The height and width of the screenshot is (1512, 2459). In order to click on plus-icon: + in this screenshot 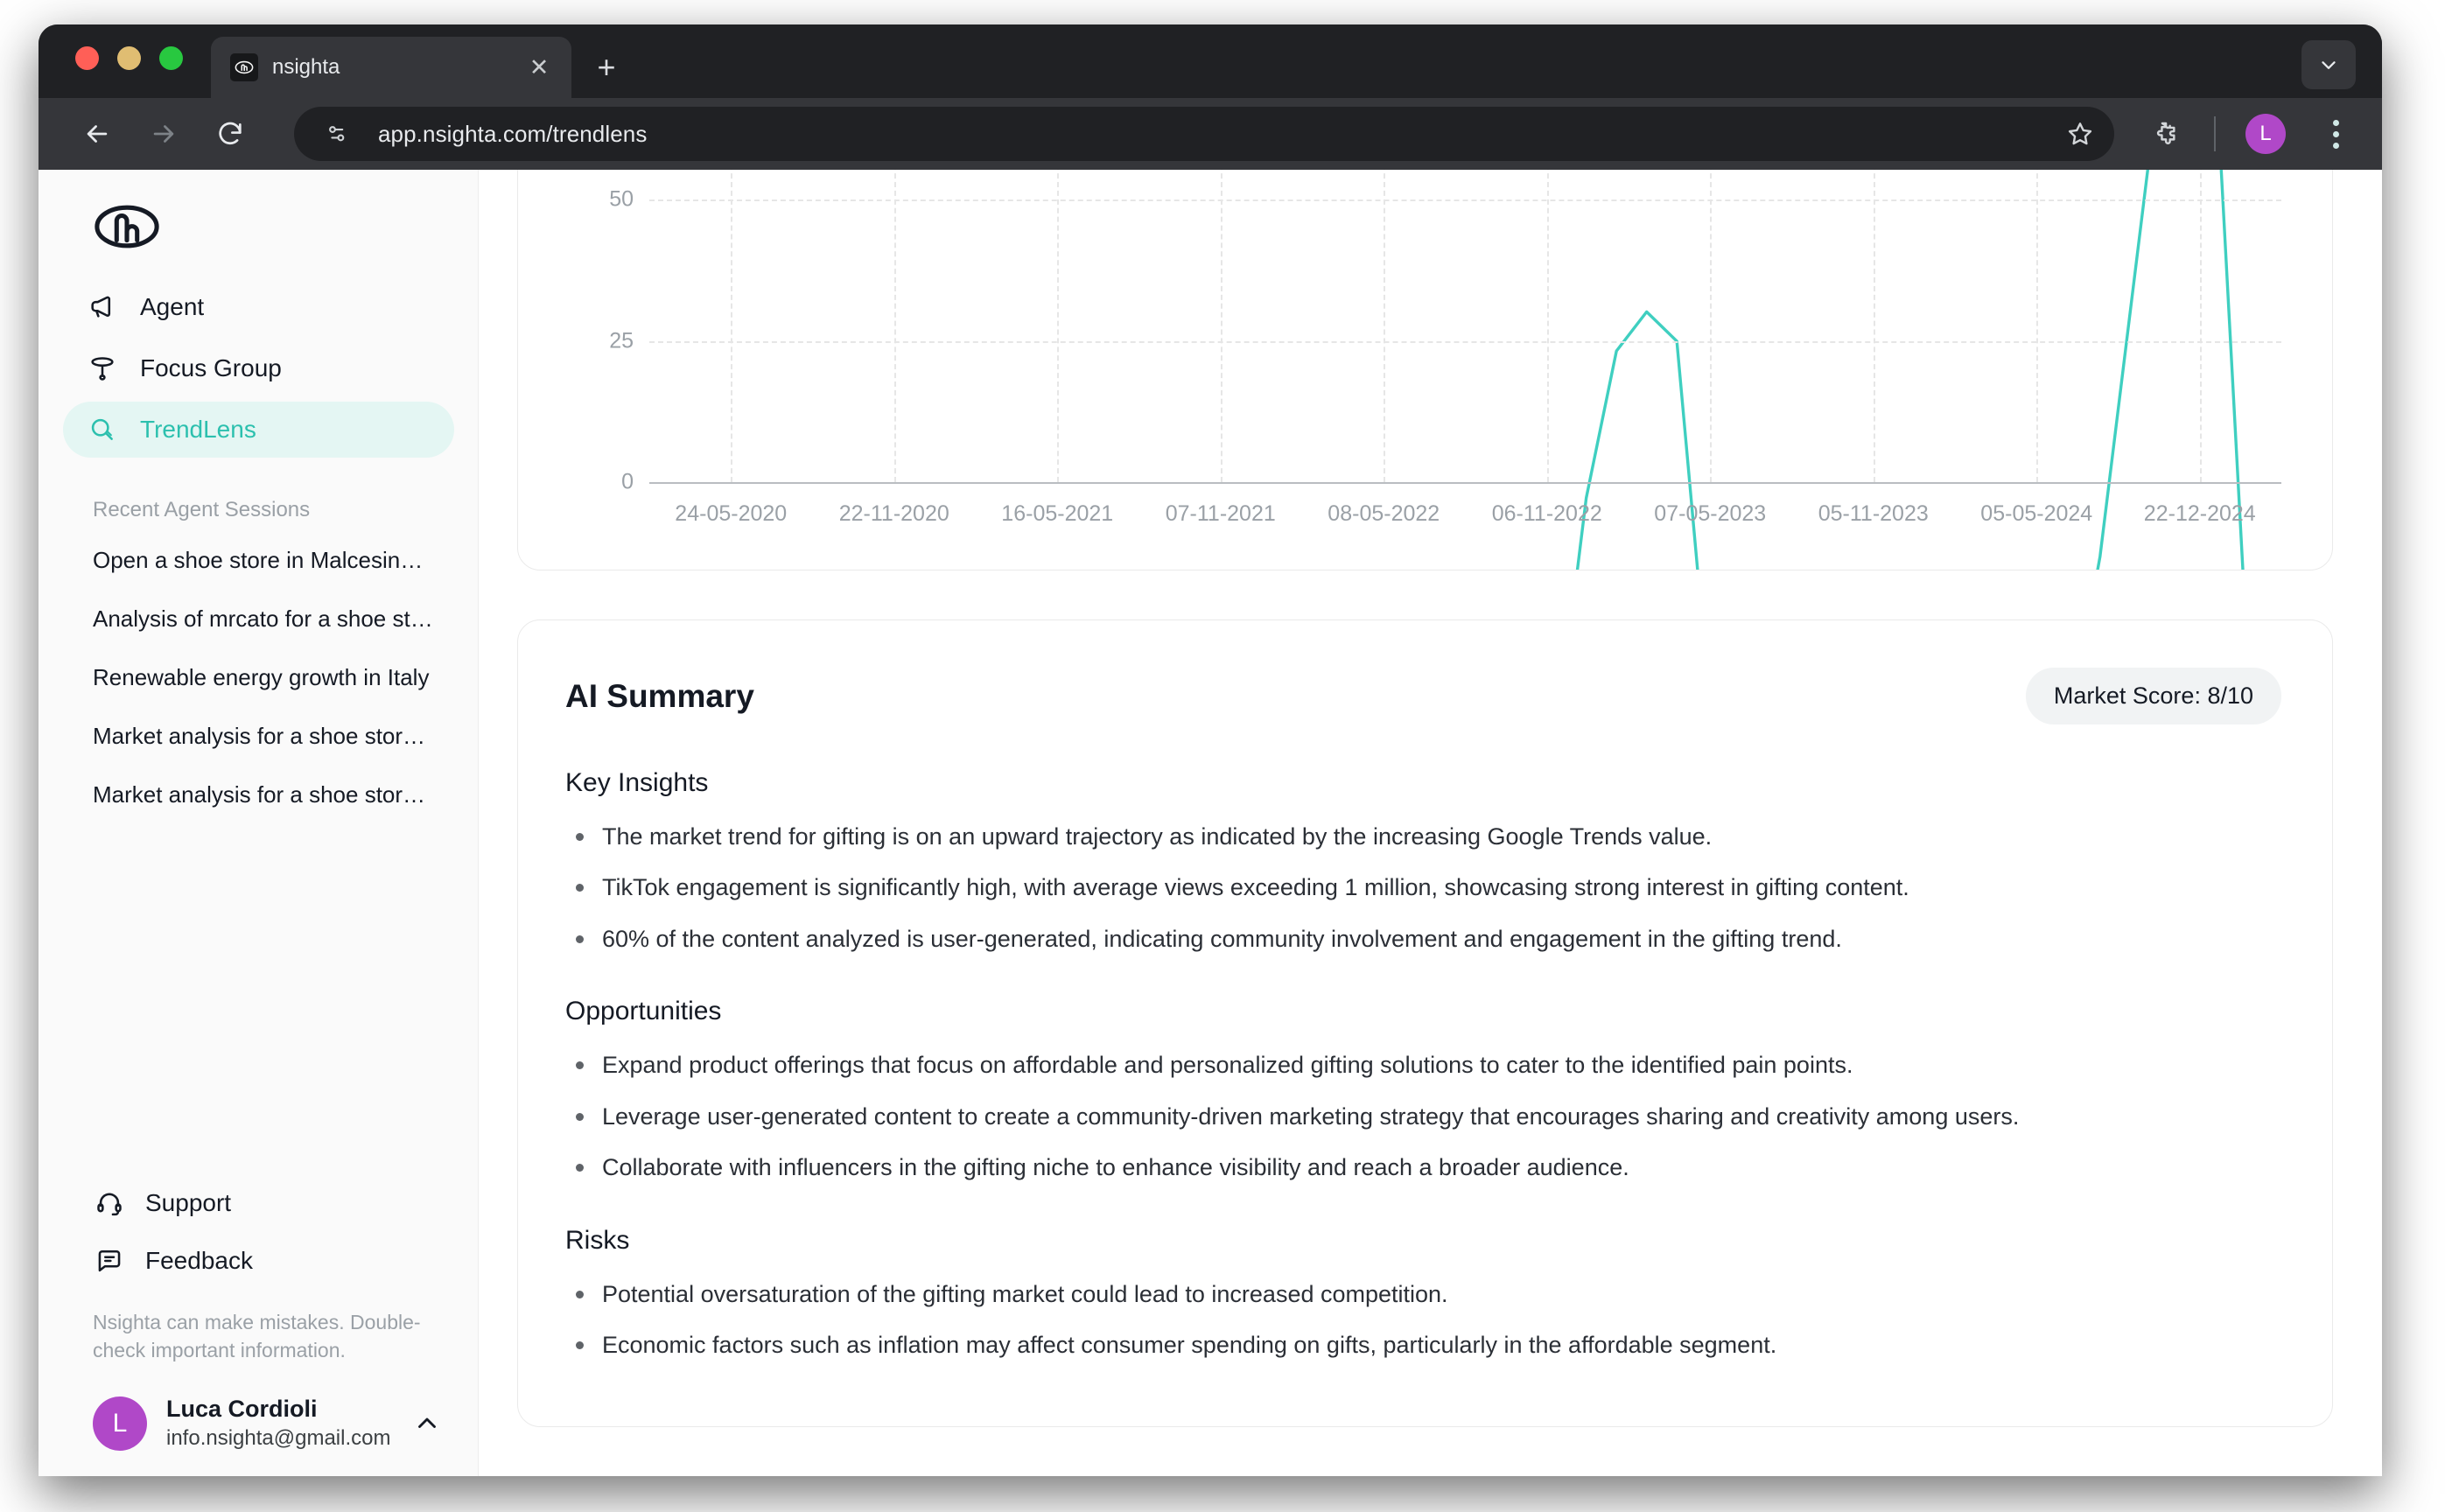, I will do `click(606, 67)`.